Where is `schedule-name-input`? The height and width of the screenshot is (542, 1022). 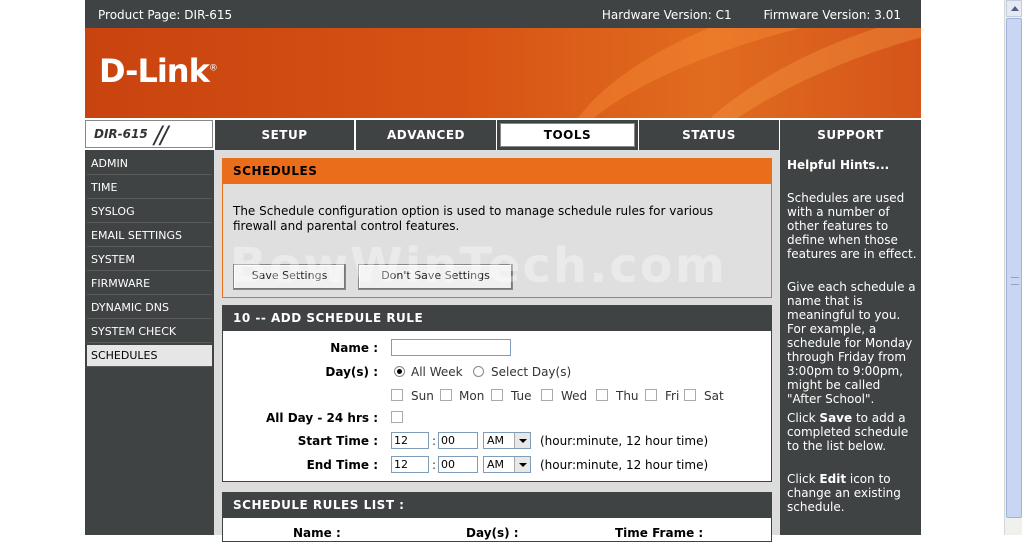 schedule-name-input is located at coordinates (451, 347).